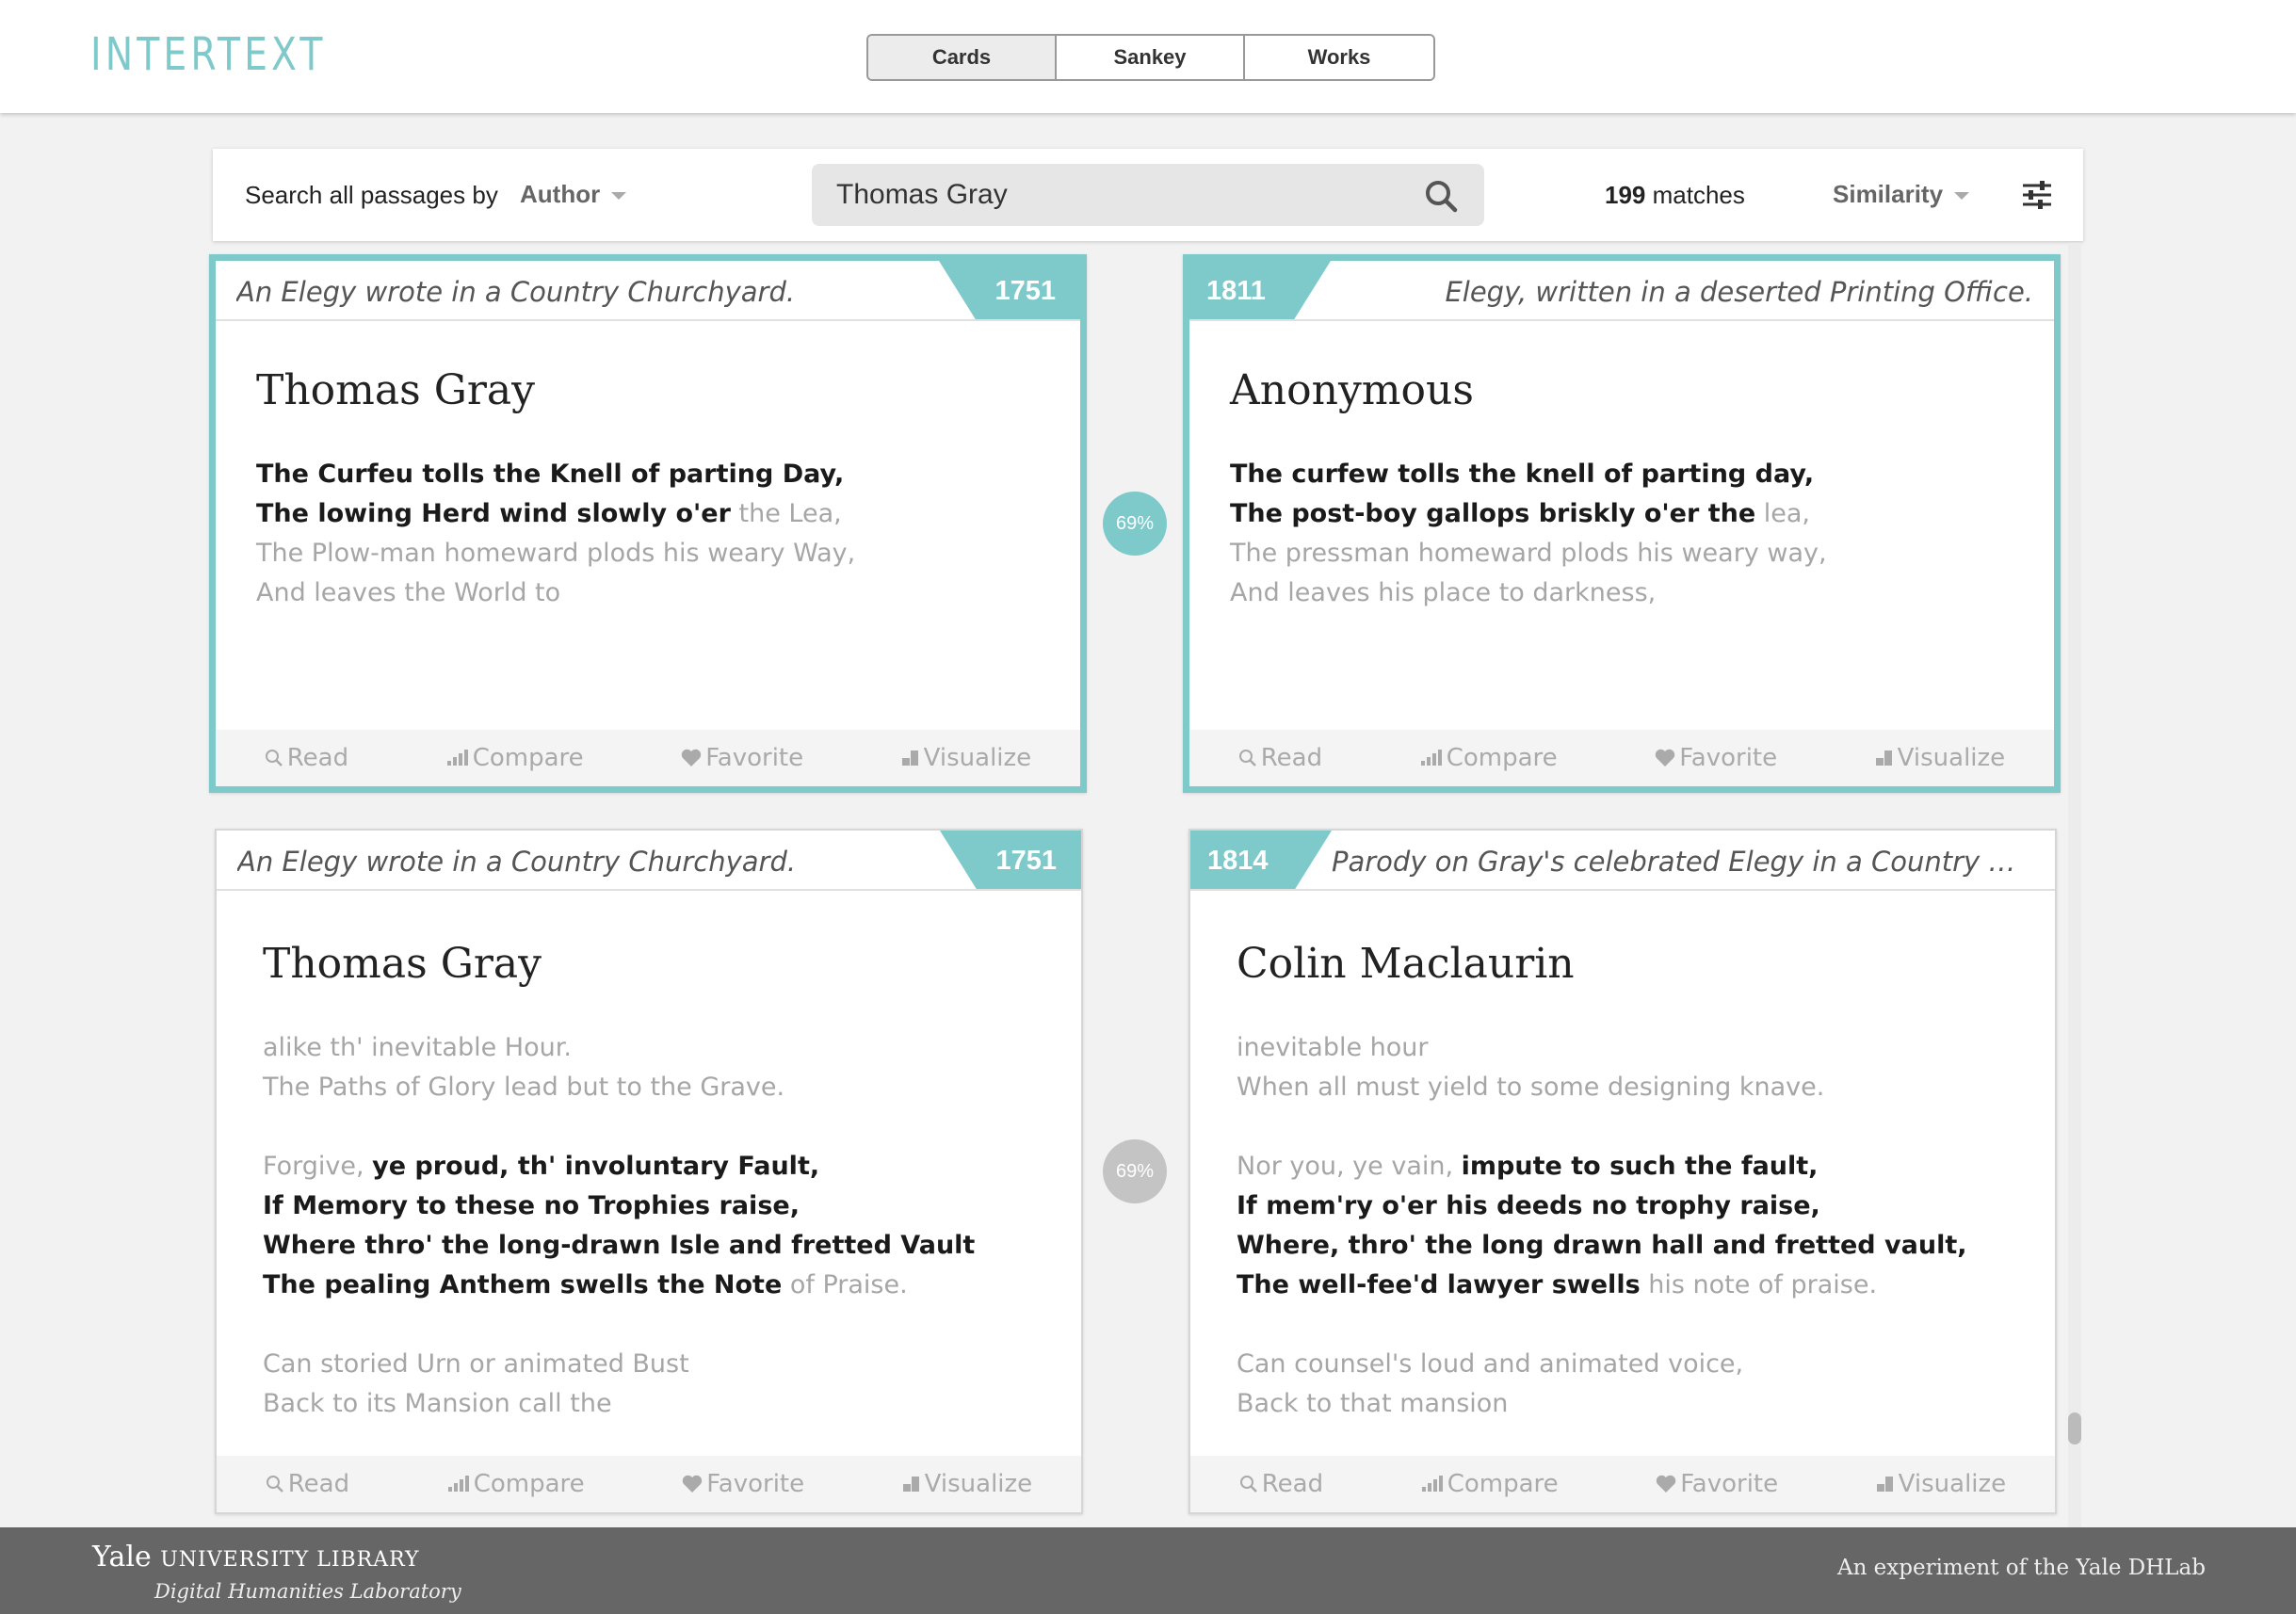  What do you see at coordinates (531, 1205) in the screenshot?
I see `matched-text: If Memory to these no Trophies raise,` at bounding box center [531, 1205].